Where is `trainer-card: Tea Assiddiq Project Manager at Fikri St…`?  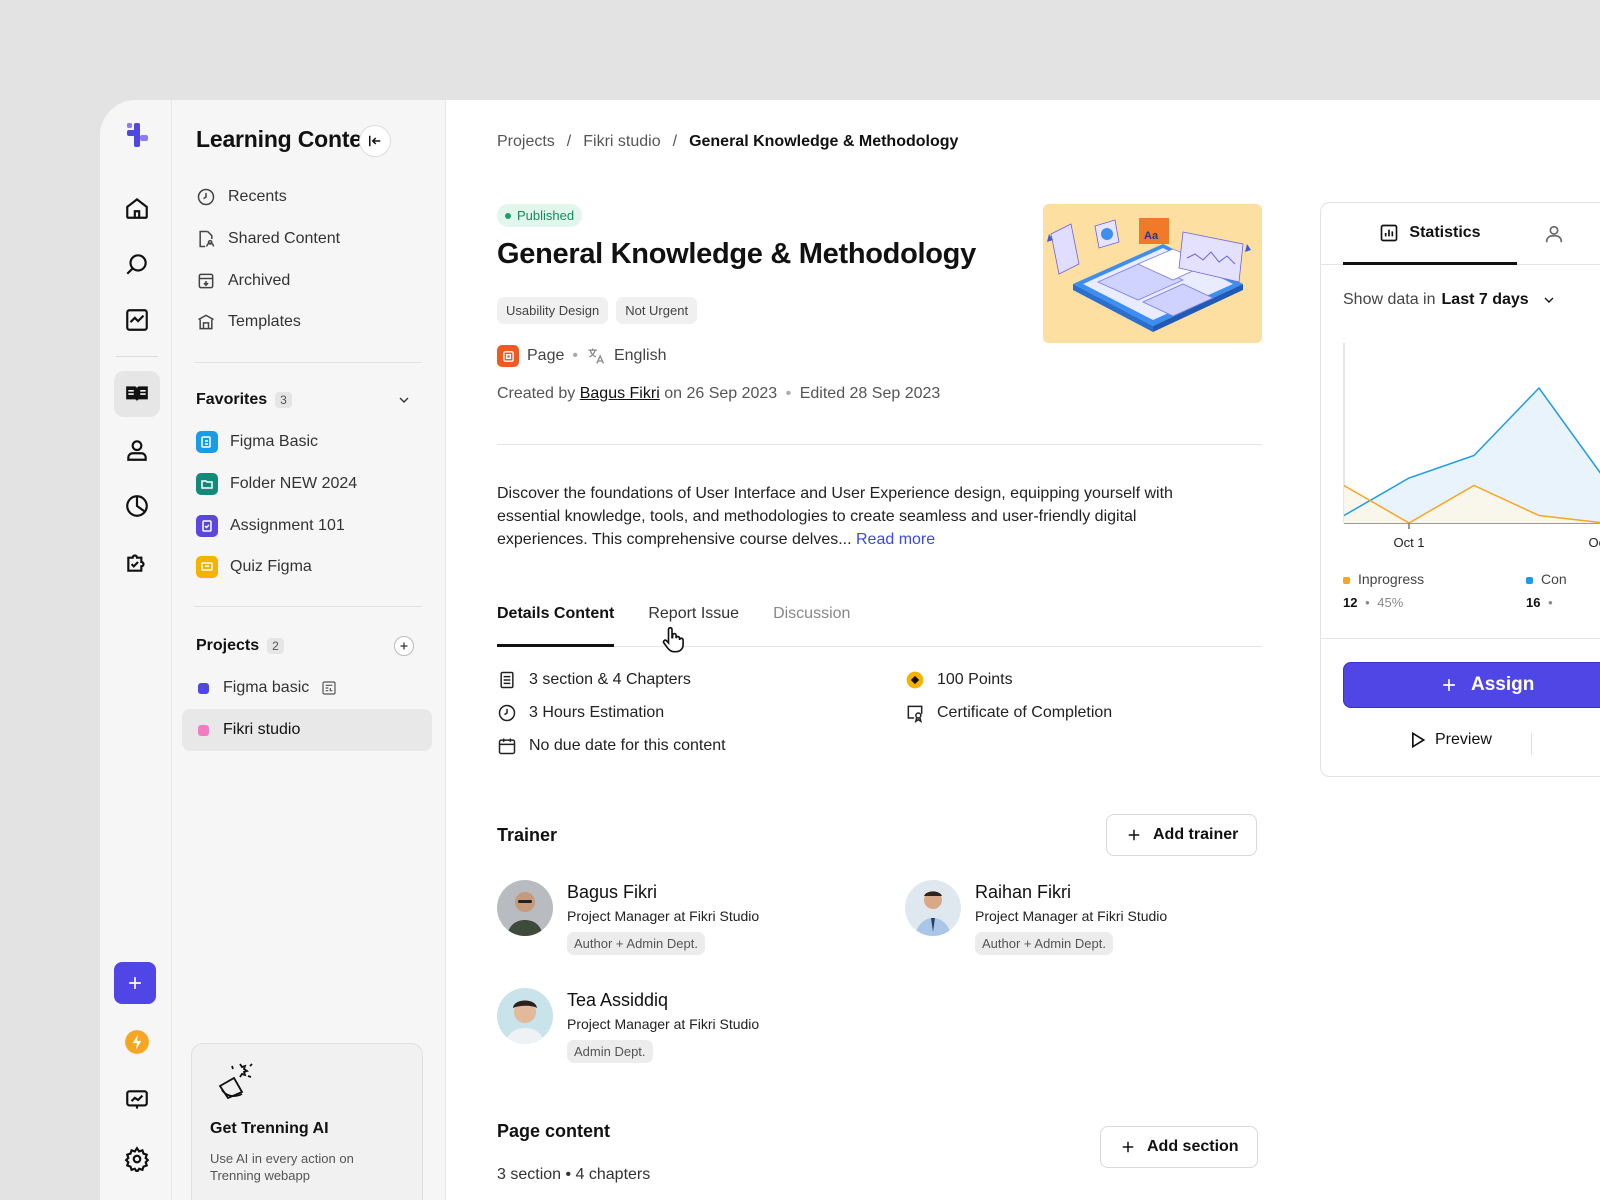
trainer-card: Tea Assiddiq Project Manager at Fikri St… is located at coordinates (628, 1025).